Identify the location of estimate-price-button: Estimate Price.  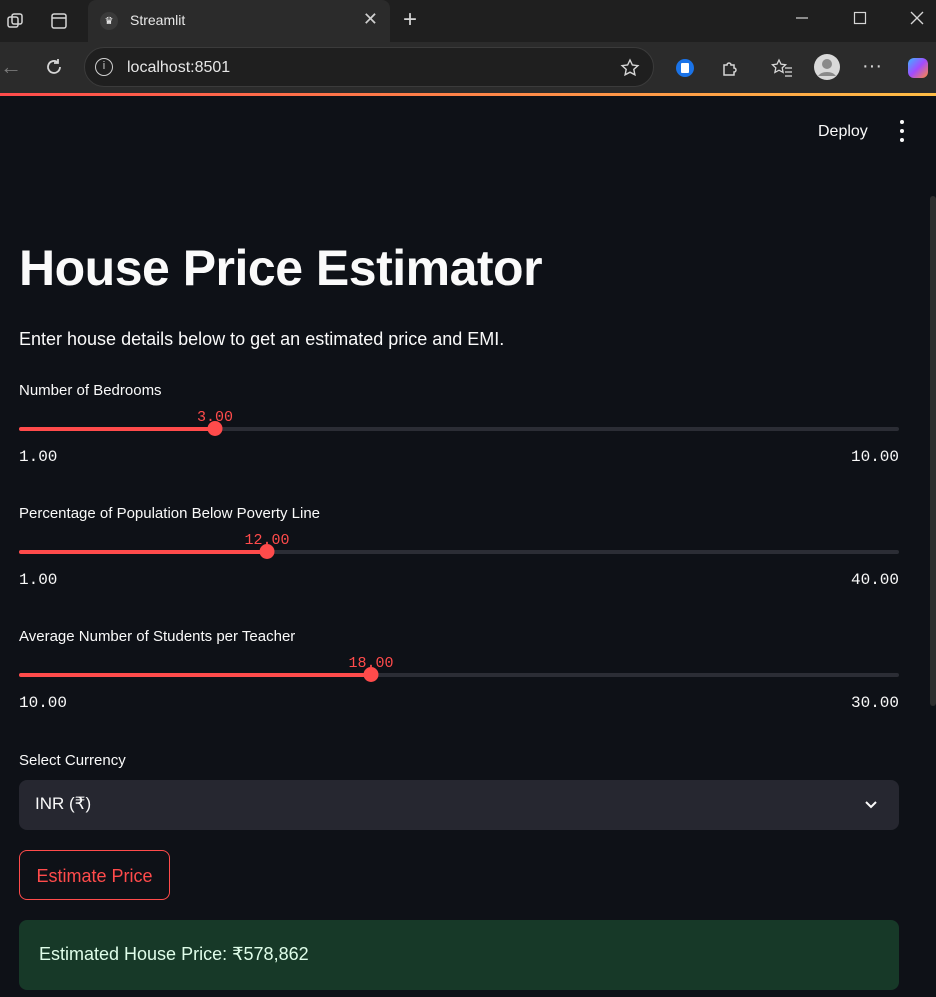
(94, 875).